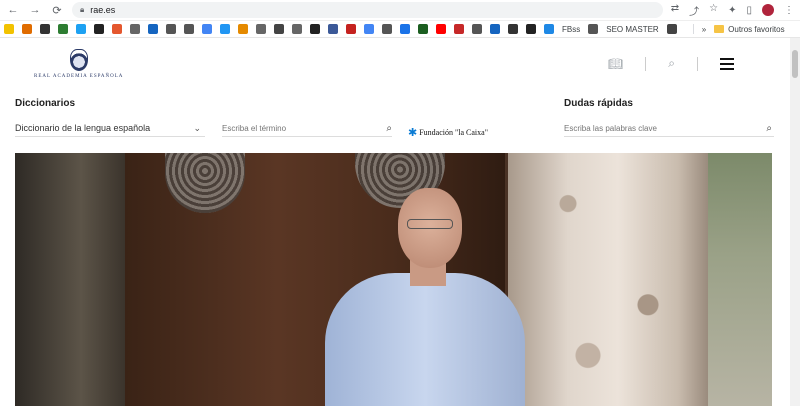 The height and width of the screenshot is (406, 800). What do you see at coordinates (13, 10) in the screenshot?
I see `back-icon: ←` at bounding box center [13, 10].